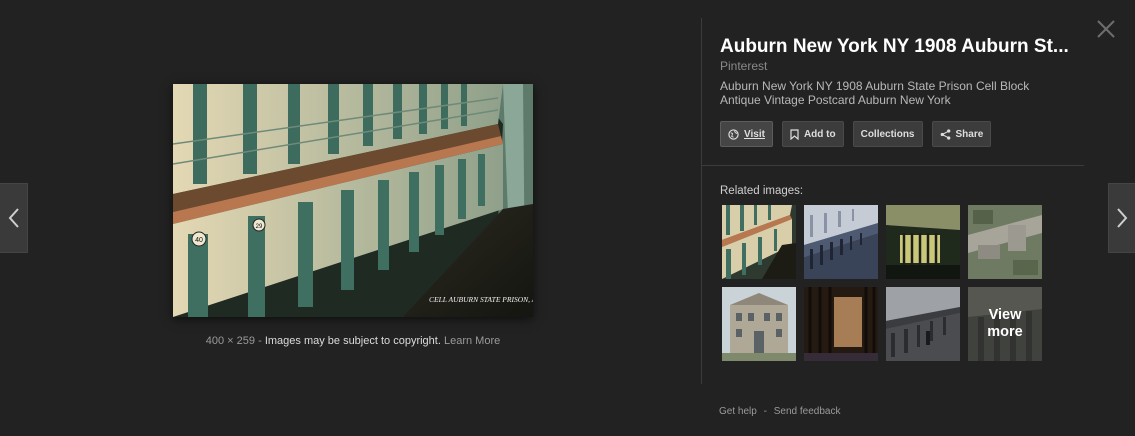  I want to click on globe-icon, so click(733, 134).